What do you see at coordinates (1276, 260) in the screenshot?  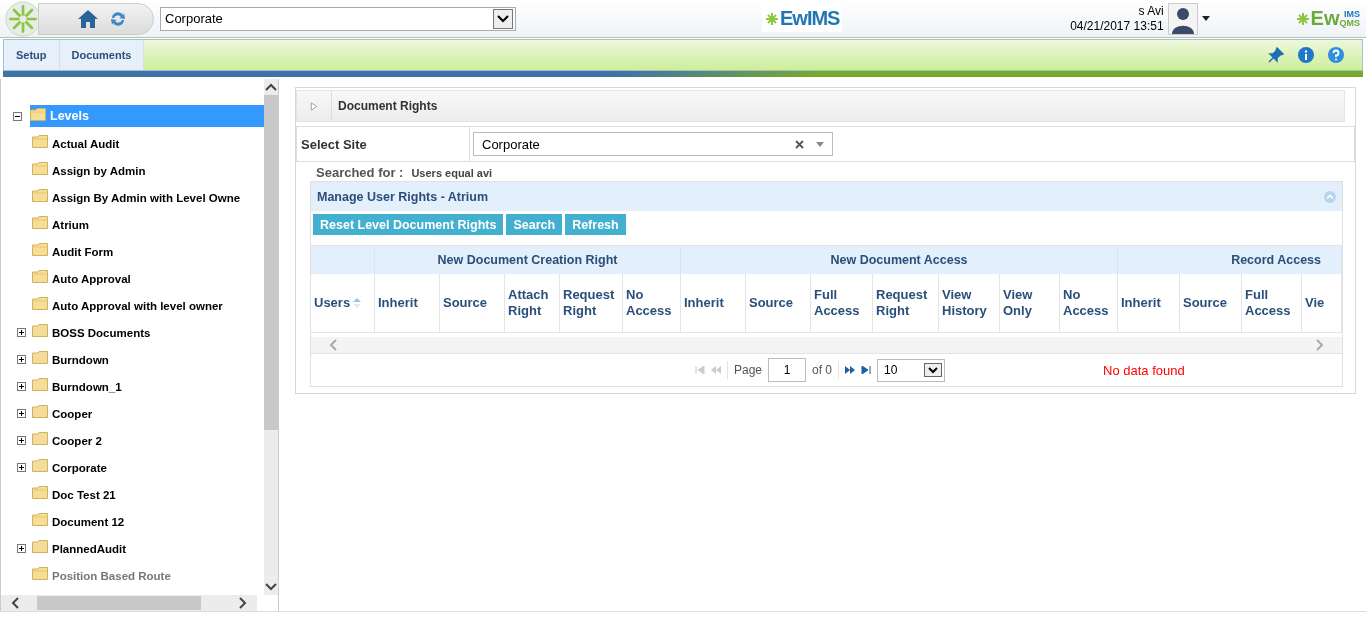 I see `column-group-header: Record Access` at bounding box center [1276, 260].